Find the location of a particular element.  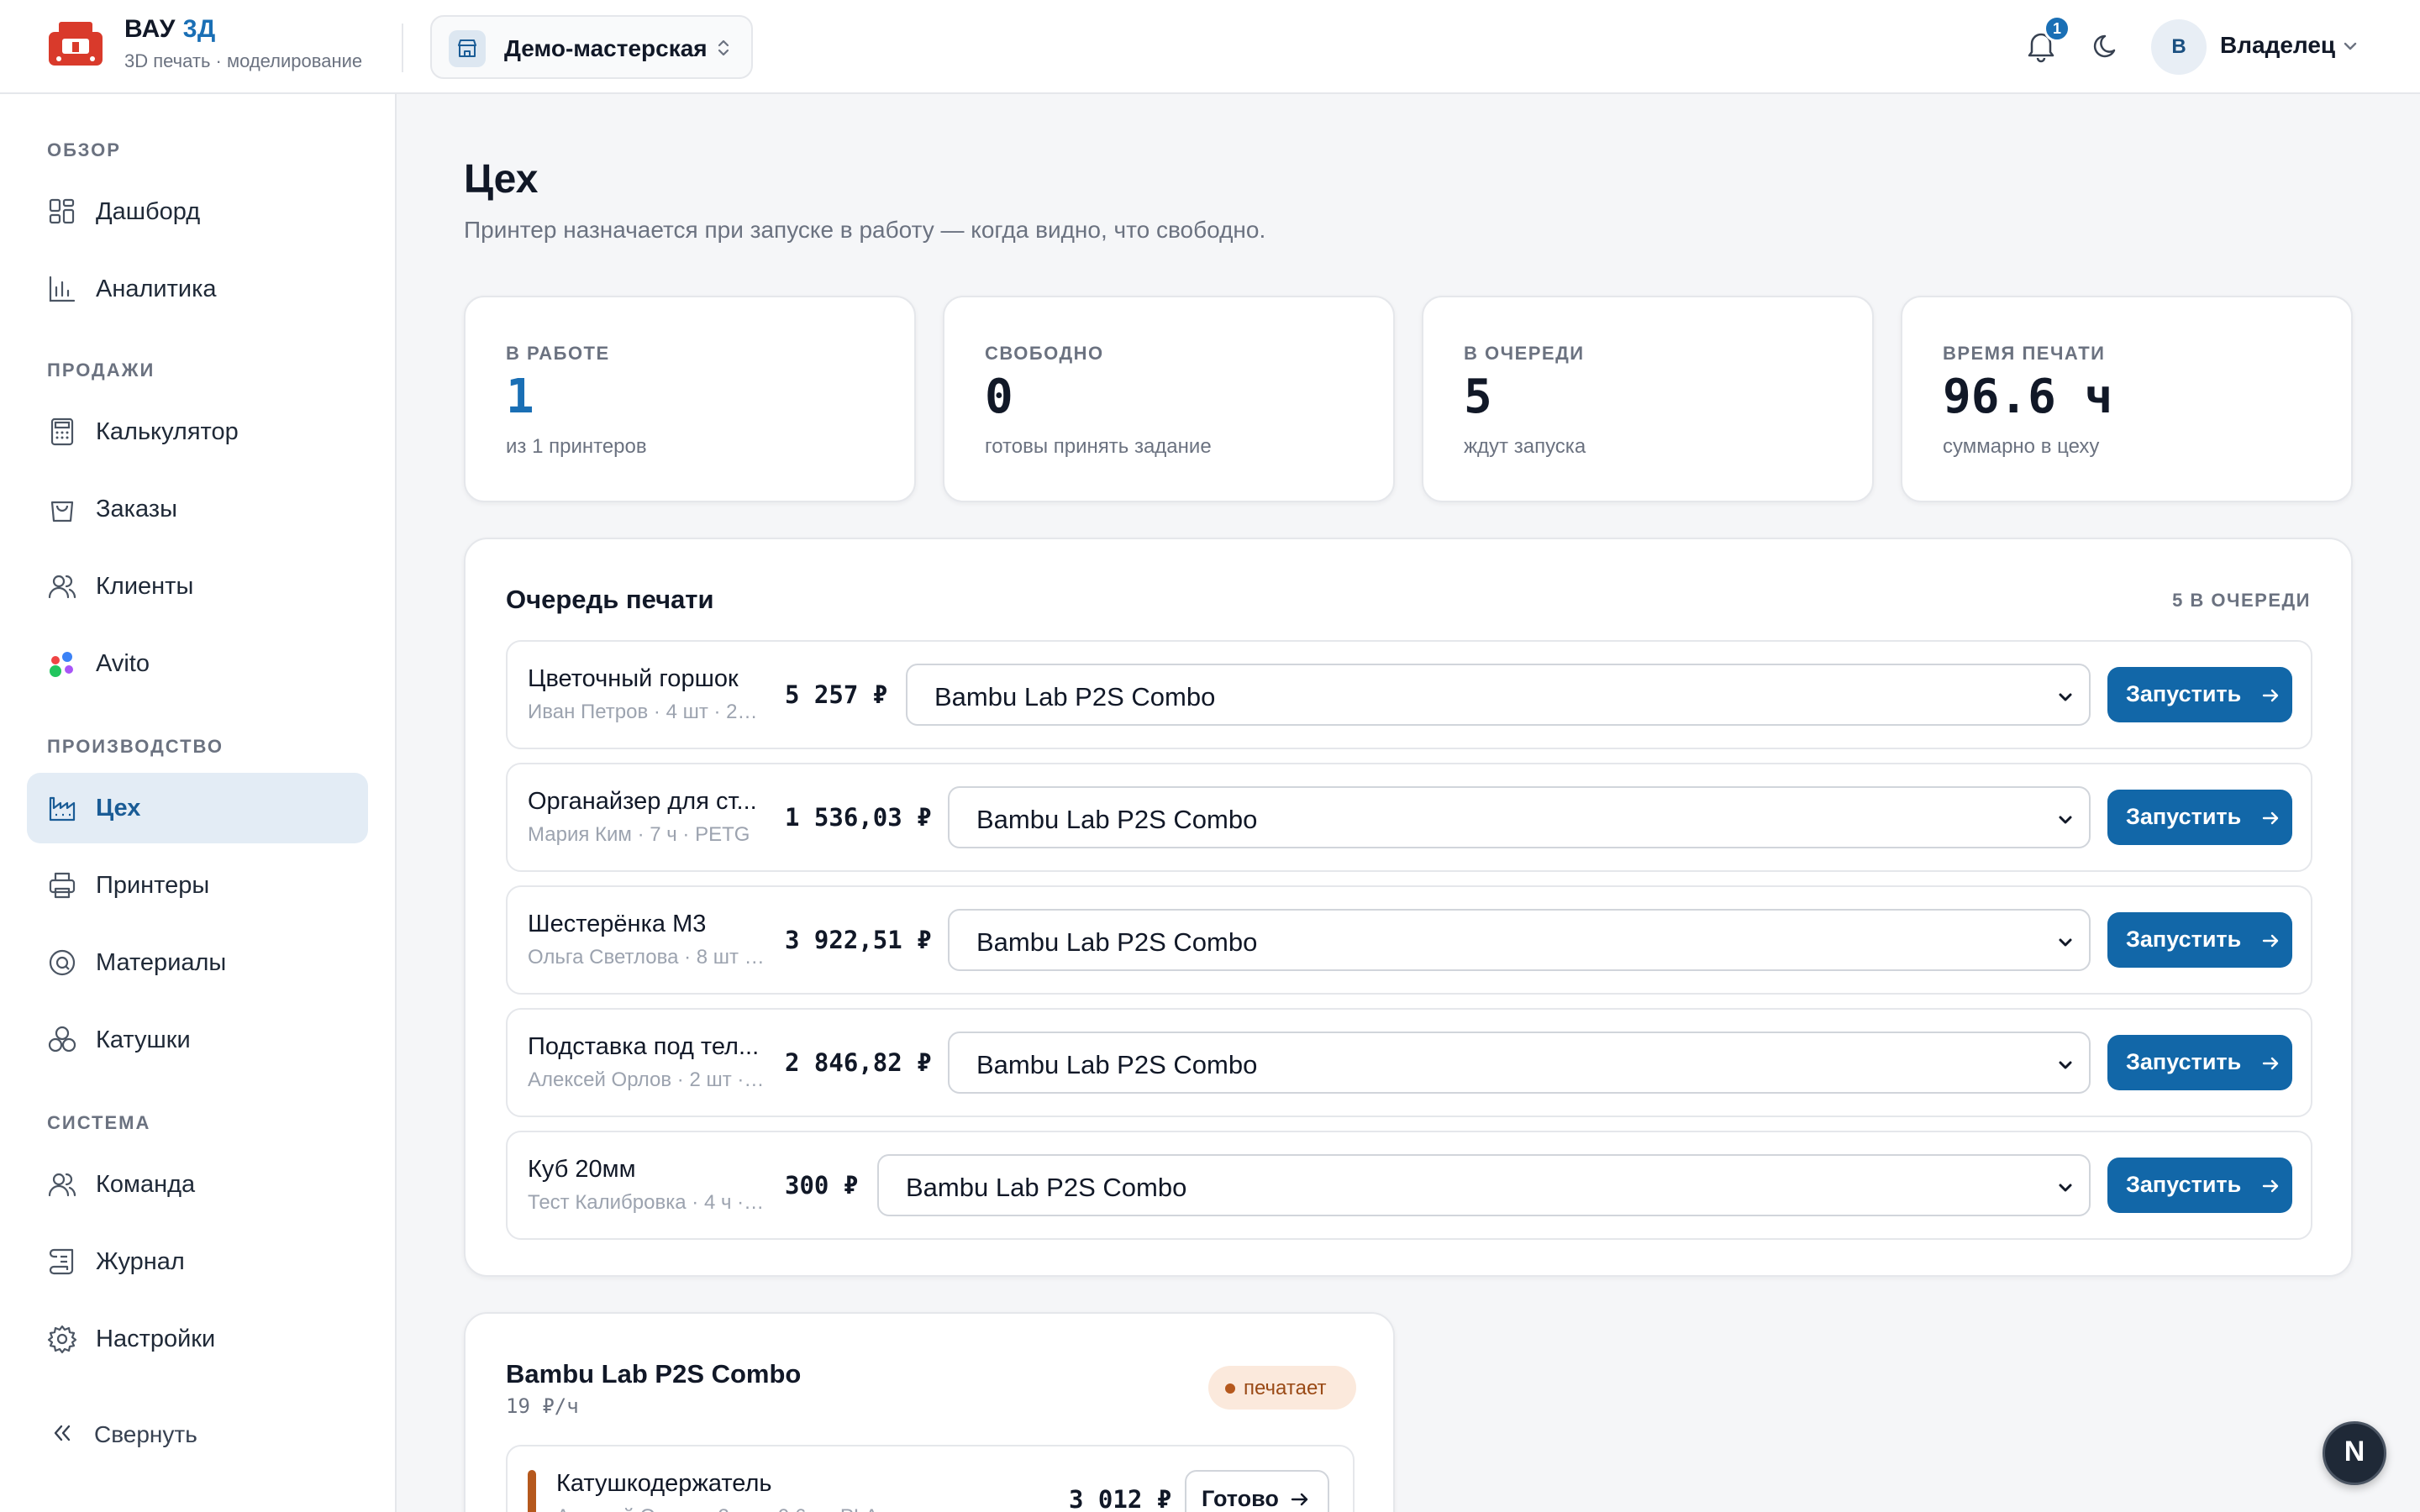

printer-name: Bambu Lab P2S Combo is located at coordinates (654, 1374).